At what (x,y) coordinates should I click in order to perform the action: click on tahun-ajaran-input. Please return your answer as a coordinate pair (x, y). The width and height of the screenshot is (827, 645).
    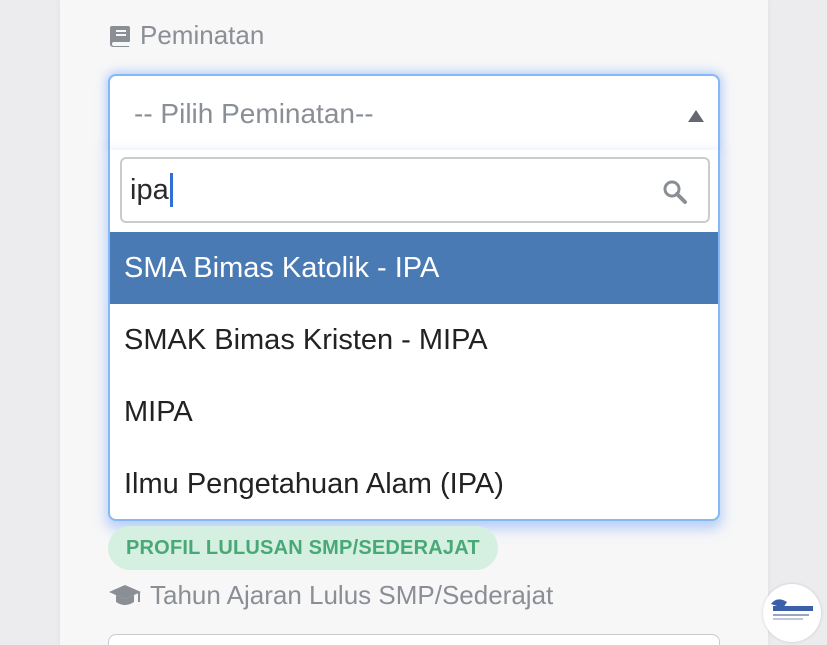
    Looking at the image, I should click on (414, 639).